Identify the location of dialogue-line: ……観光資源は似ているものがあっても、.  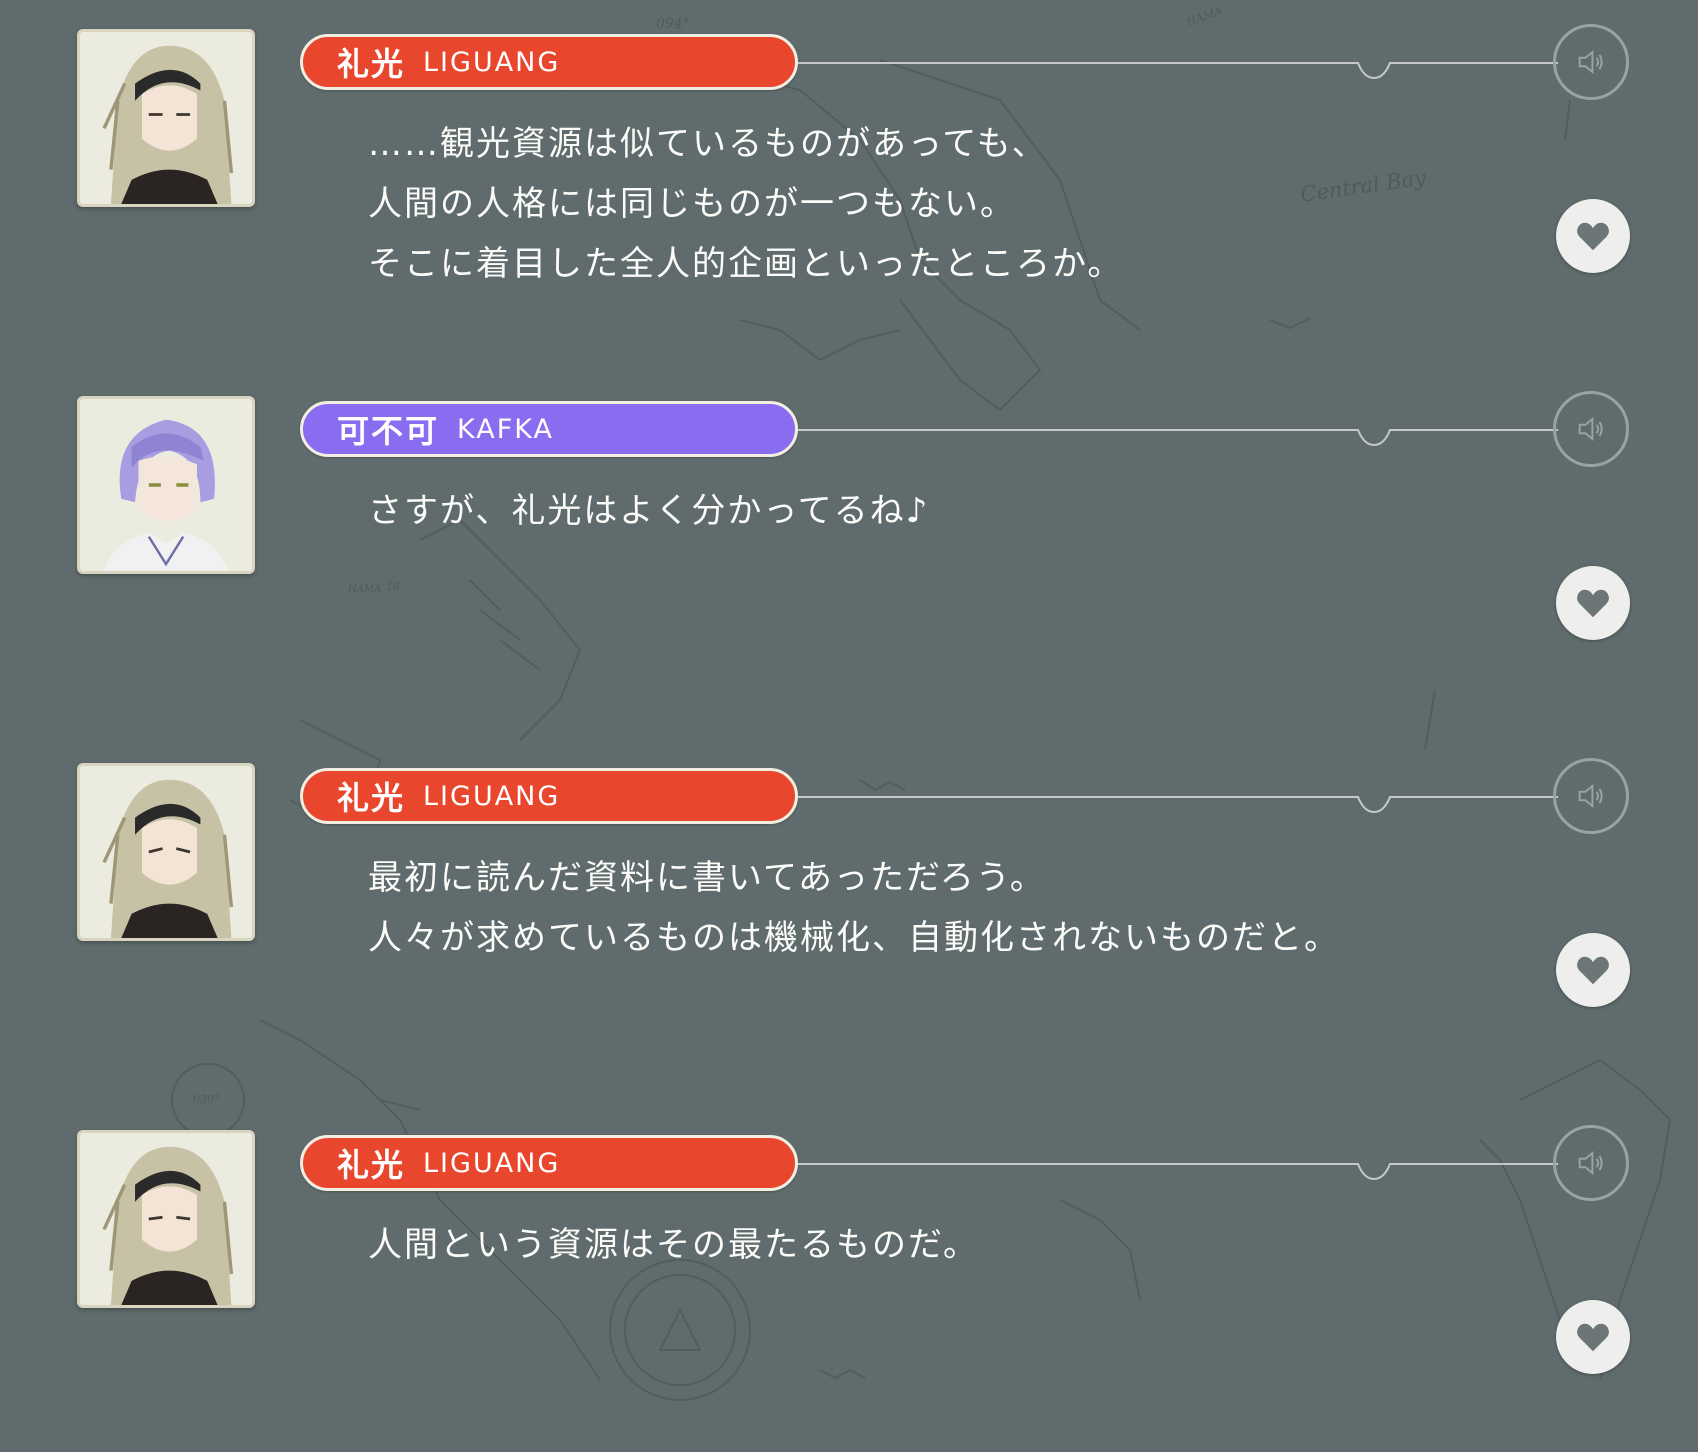
(708, 144).